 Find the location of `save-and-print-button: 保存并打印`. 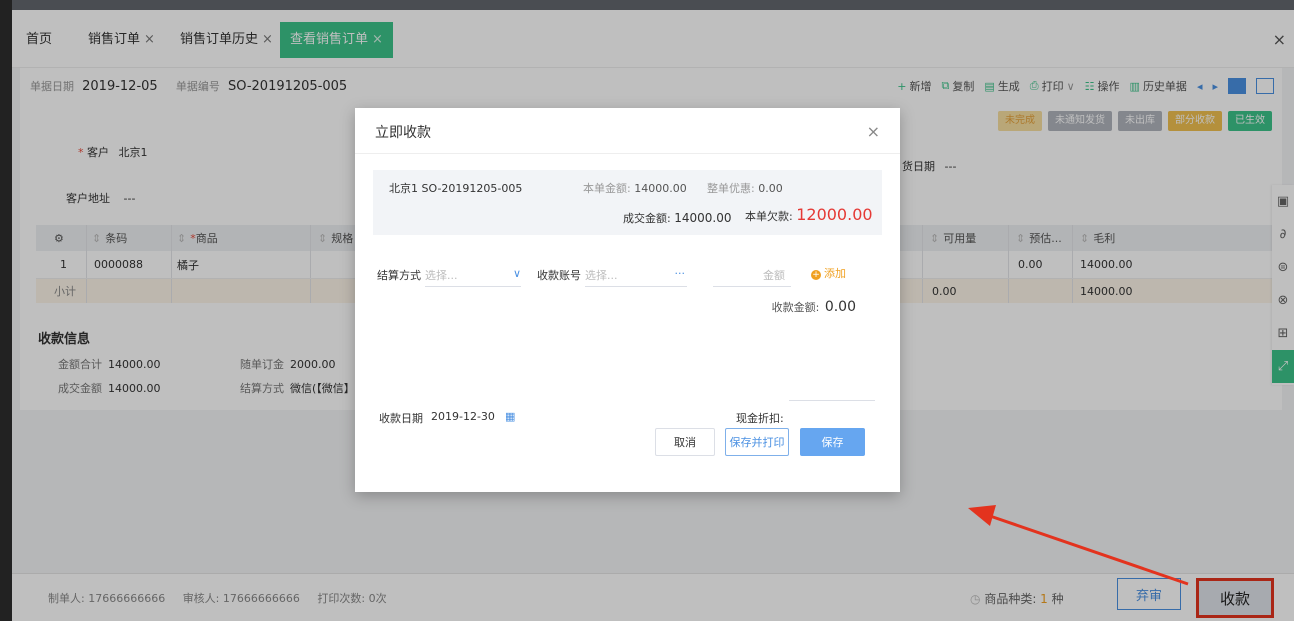

save-and-print-button: 保存并打印 is located at coordinates (757, 442).